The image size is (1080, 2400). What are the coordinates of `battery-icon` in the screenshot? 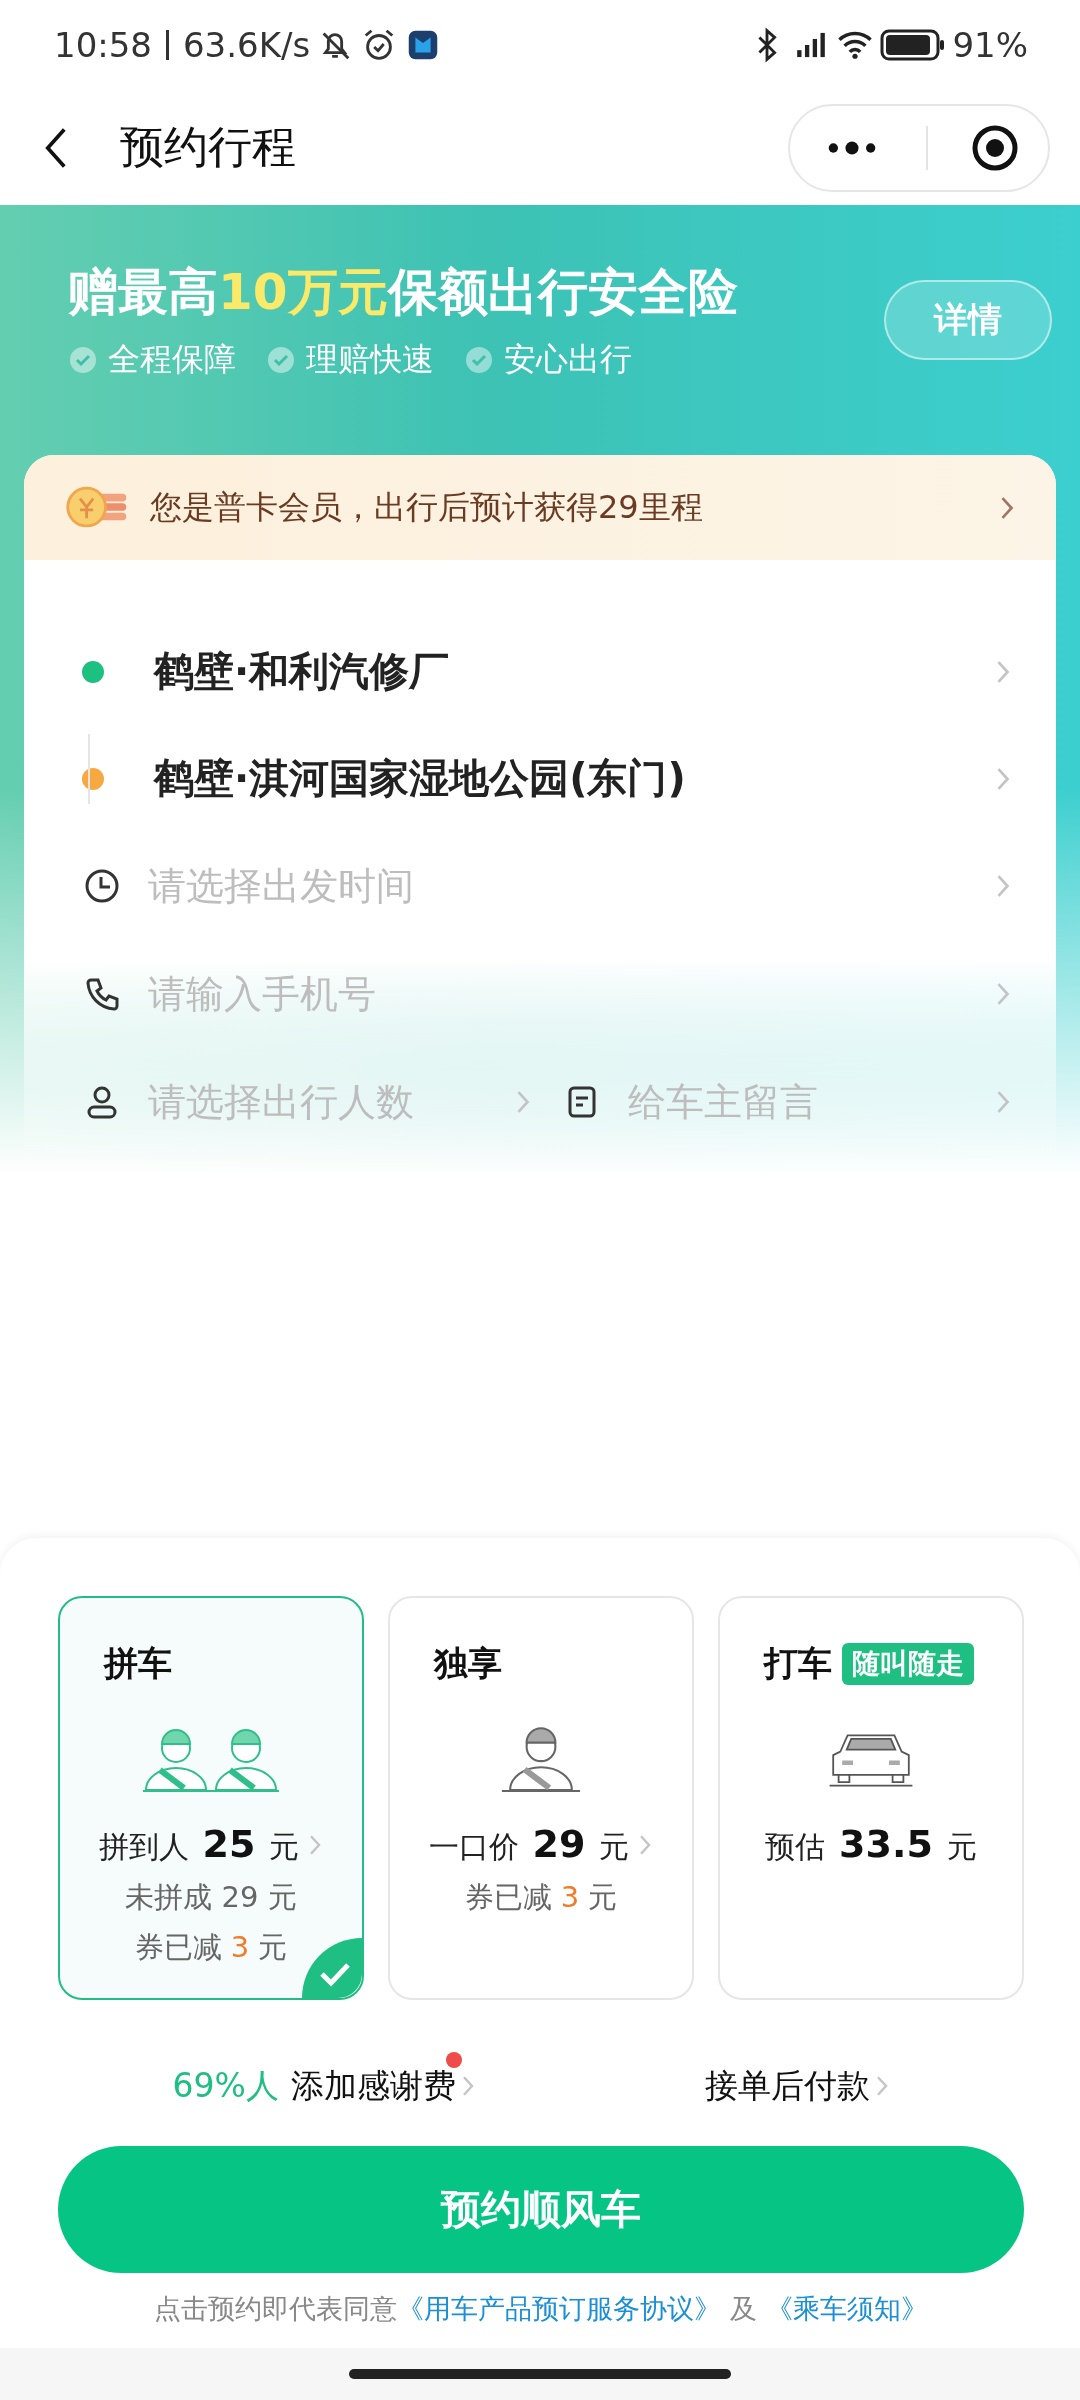 It's located at (913, 45).